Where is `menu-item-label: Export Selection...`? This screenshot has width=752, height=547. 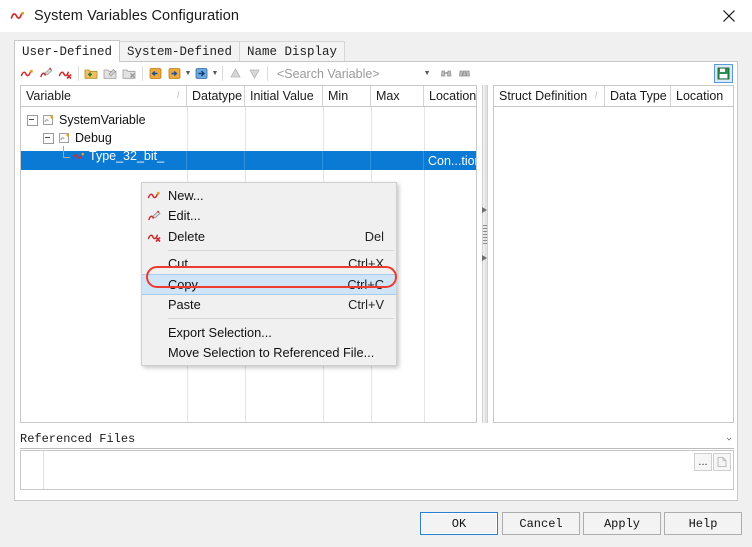 menu-item-label: Export Selection... is located at coordinates (220, 332).